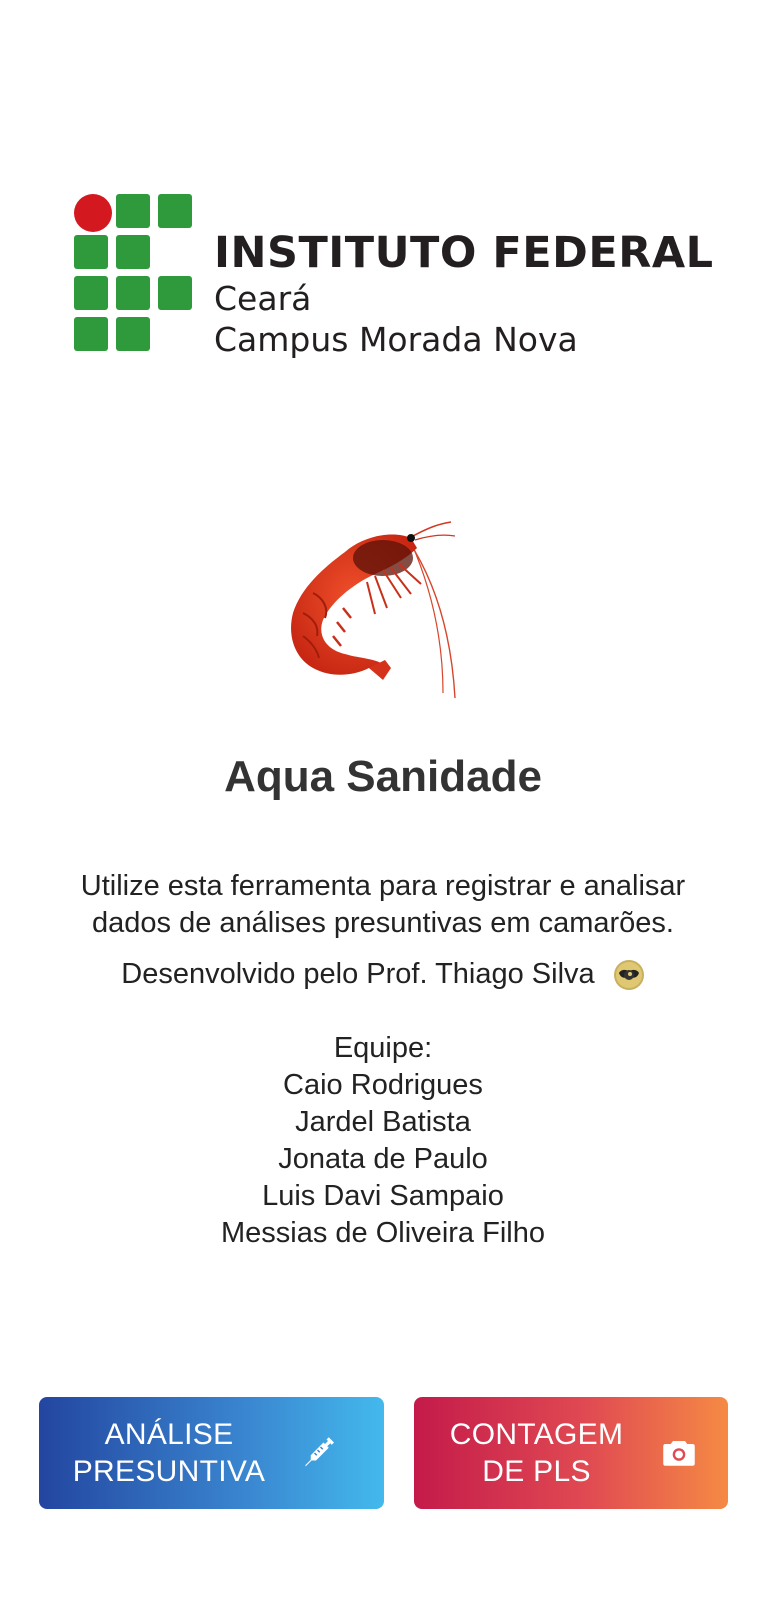 The height and width of the screenshot is (1600, 766). Describe the element at coordinates (373, 610) in the screenshot. I see `shrimp-image` at that location.